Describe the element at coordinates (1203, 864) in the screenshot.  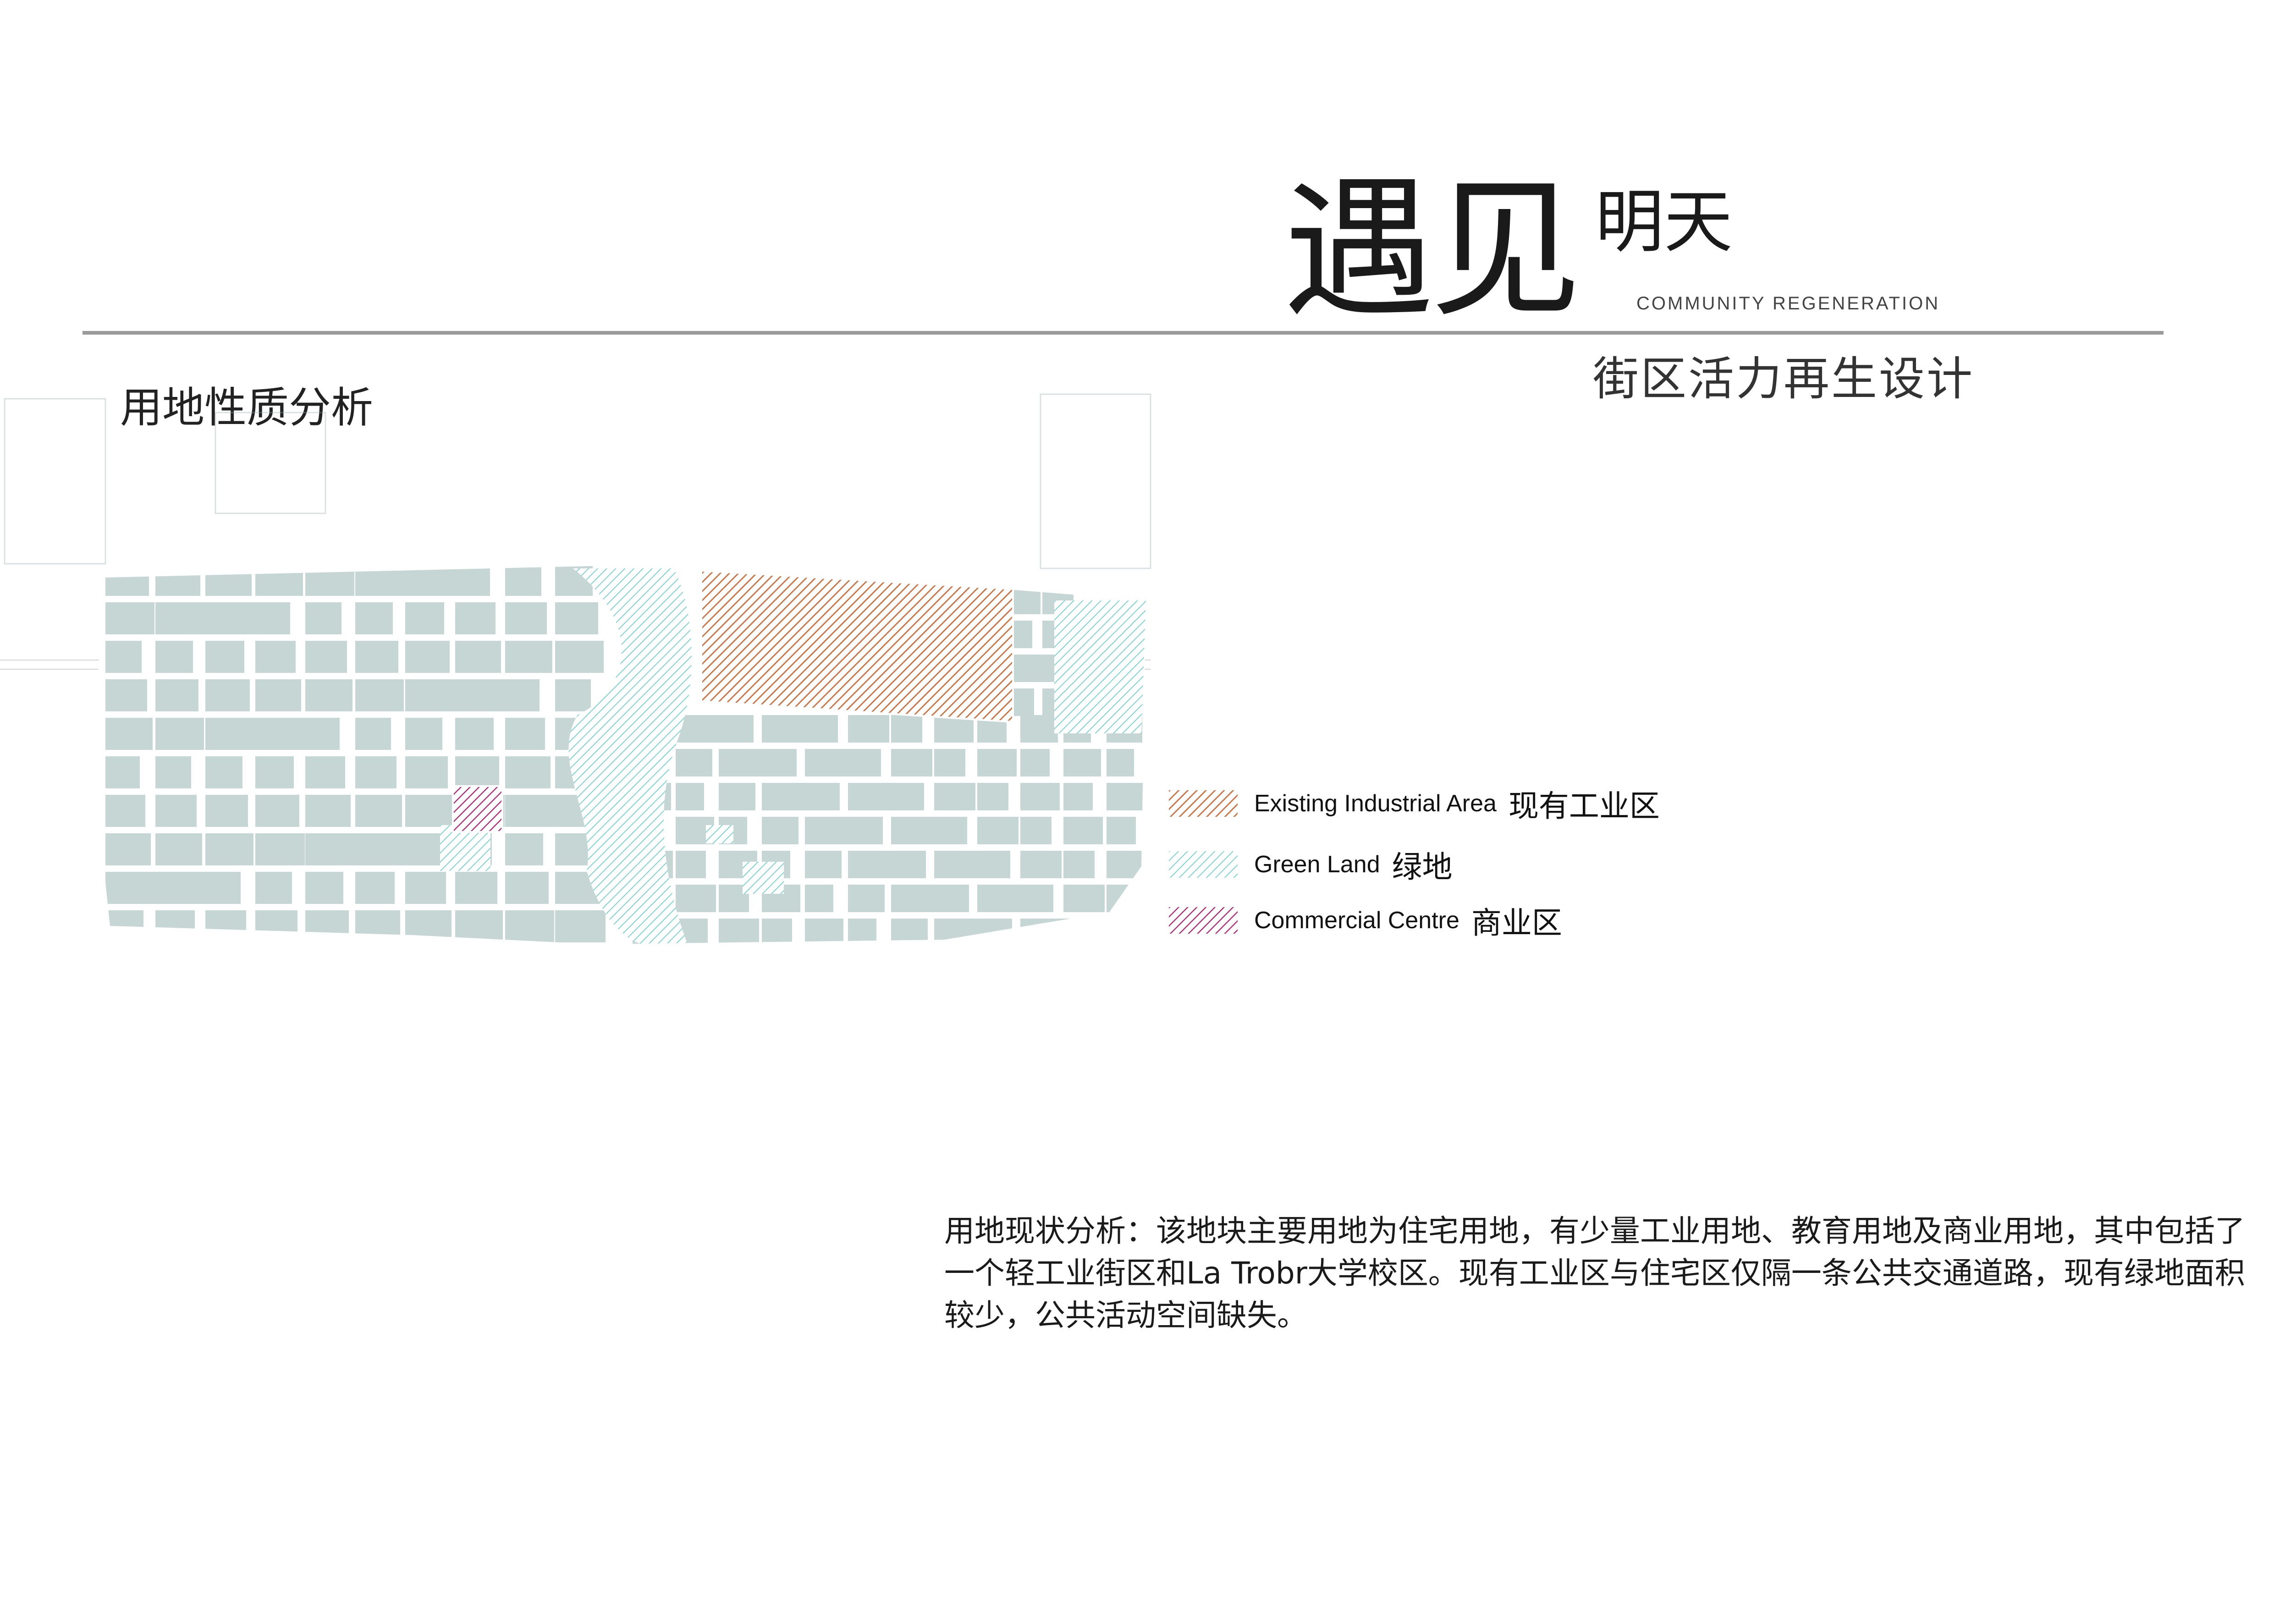
I see `green-swatch` at that location.